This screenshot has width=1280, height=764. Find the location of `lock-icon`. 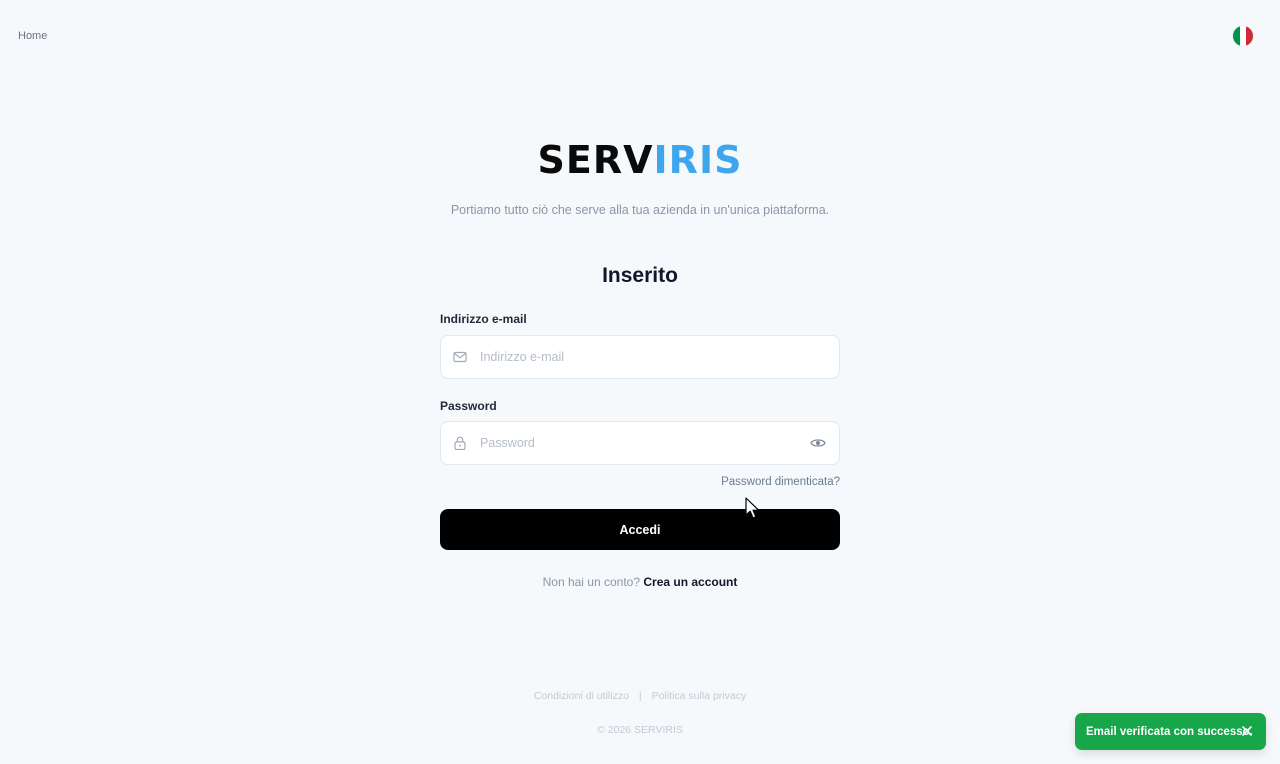

lock-icon is located at coordinates (460, 443).